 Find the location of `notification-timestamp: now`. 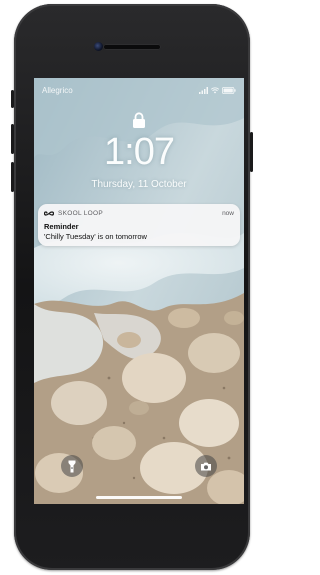

notification-timestamp: now is located at coordinates (228, 213).